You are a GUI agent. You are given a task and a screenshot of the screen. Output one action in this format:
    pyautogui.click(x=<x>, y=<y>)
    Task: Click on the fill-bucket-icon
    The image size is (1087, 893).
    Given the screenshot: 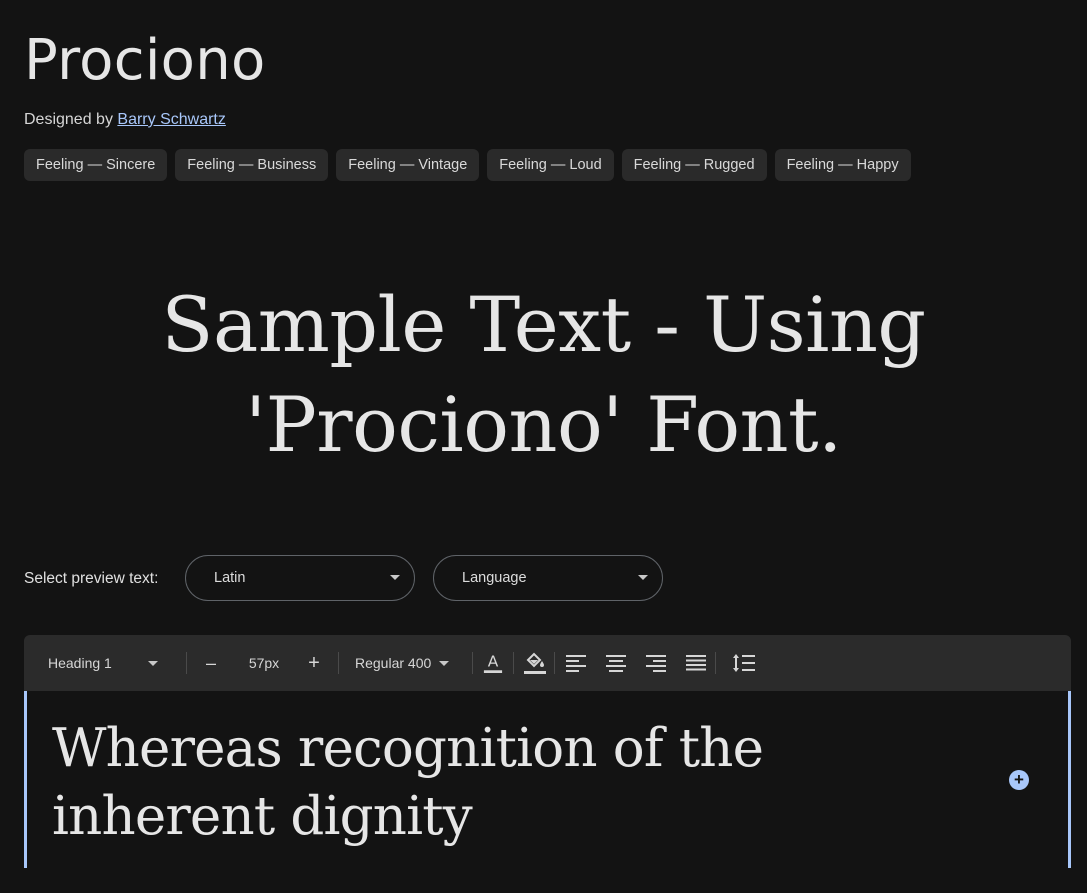 What is the action you would take?
    pyautogui.click(x=535, y=663)
    